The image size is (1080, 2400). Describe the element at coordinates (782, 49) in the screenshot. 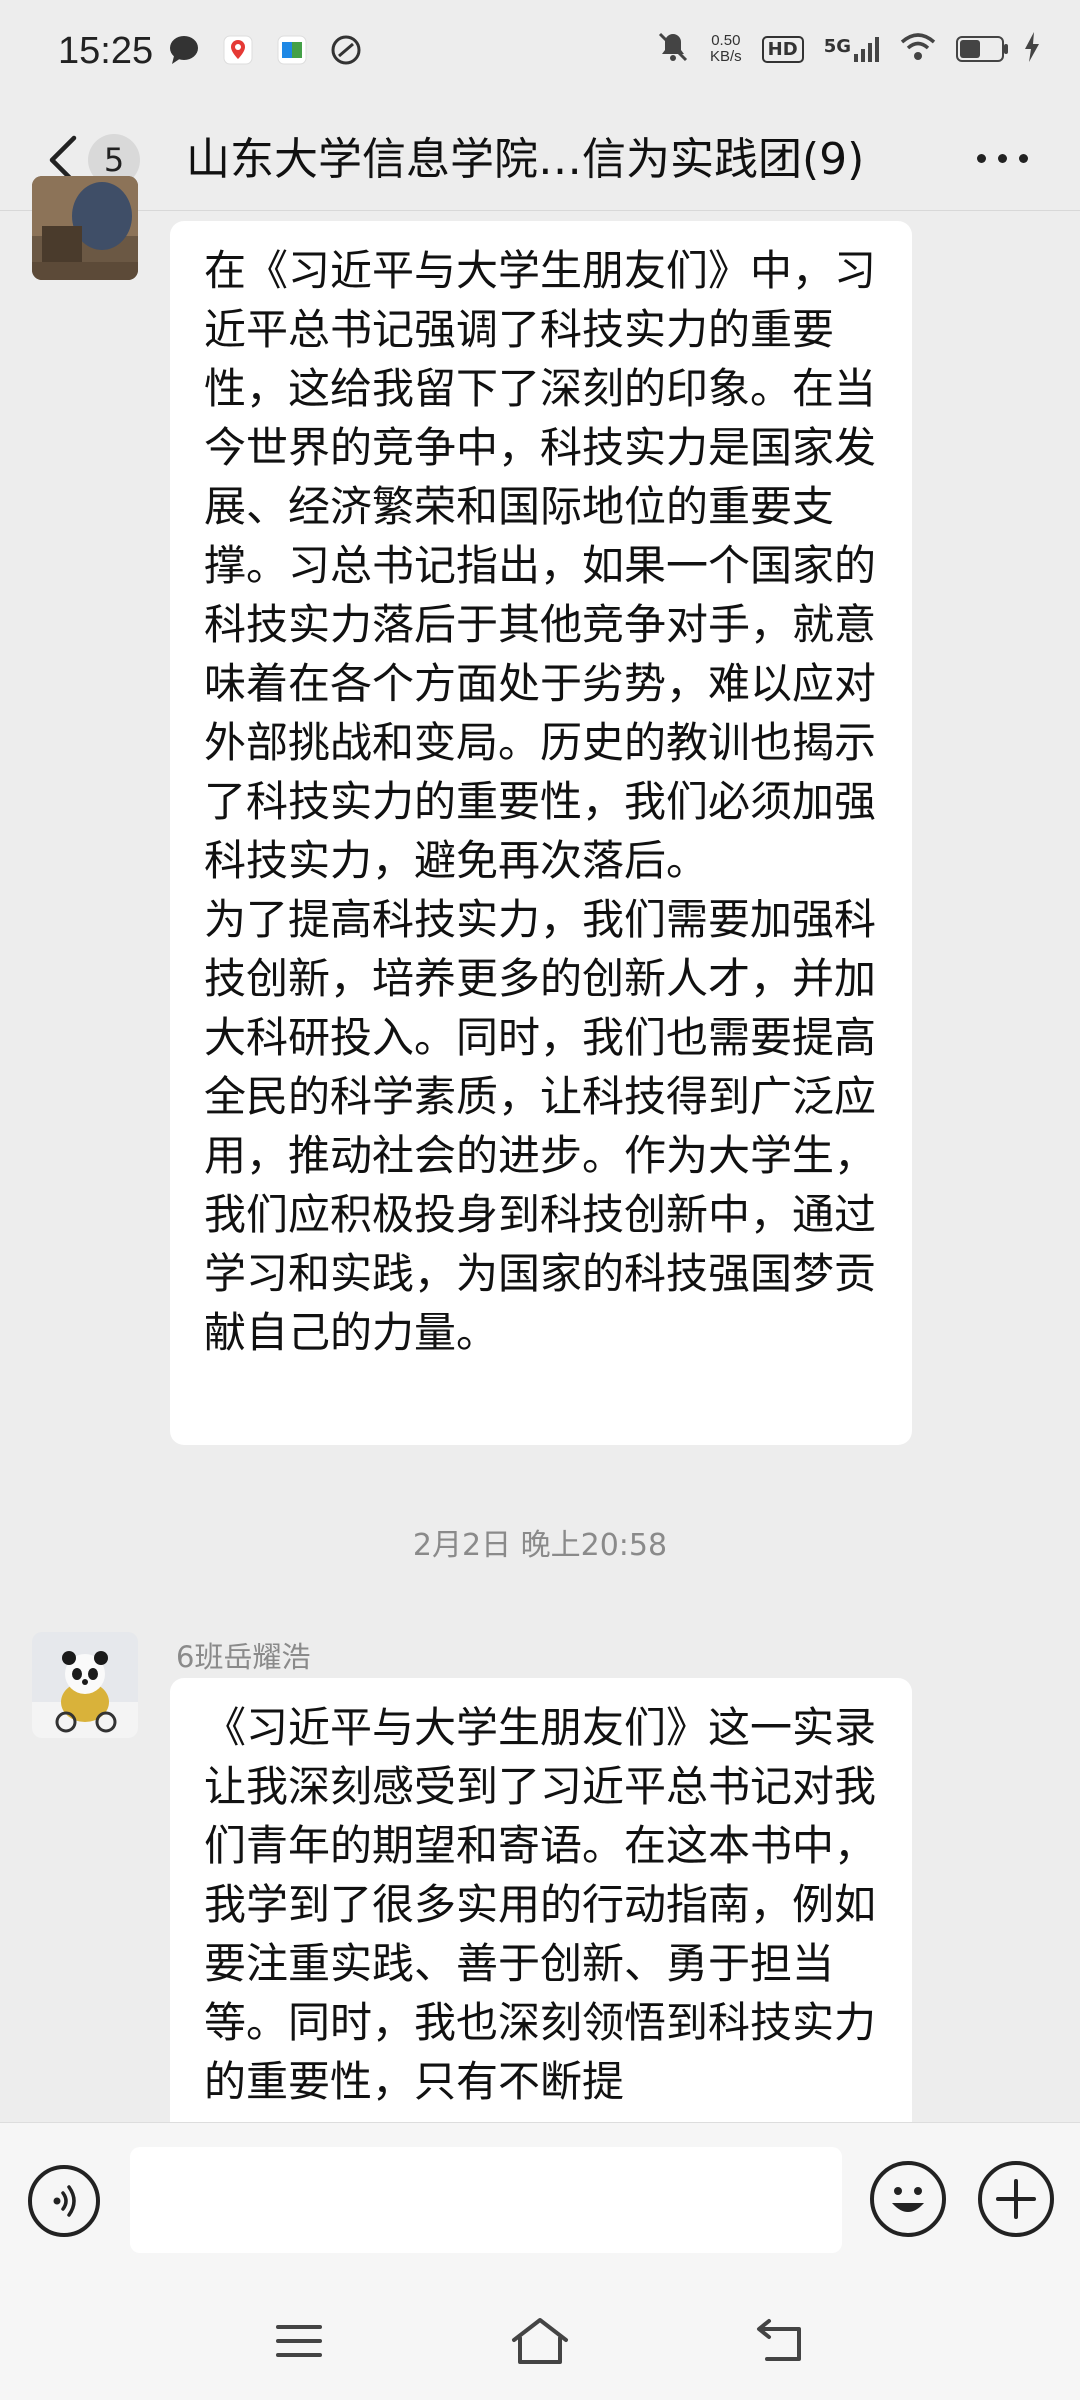

I see `hd-badge: HD` at that location.